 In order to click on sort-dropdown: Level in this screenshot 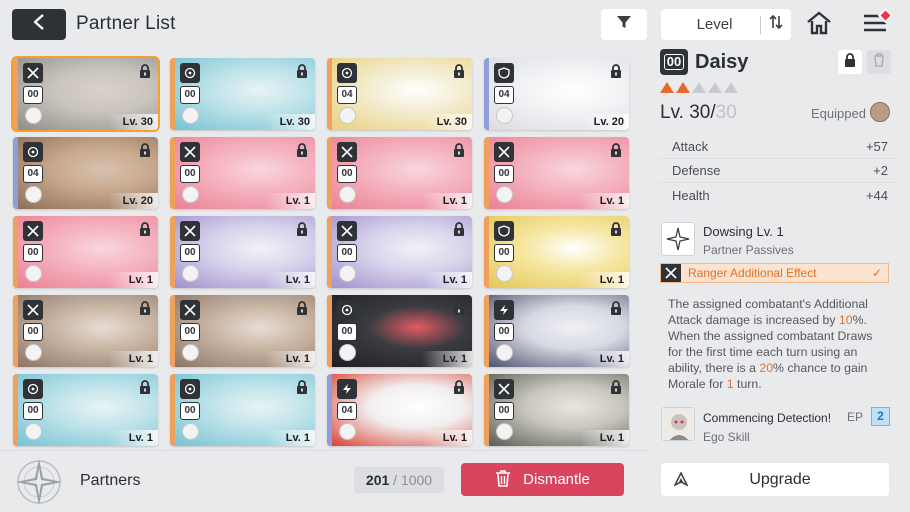, I will do `click(726, 24)`.